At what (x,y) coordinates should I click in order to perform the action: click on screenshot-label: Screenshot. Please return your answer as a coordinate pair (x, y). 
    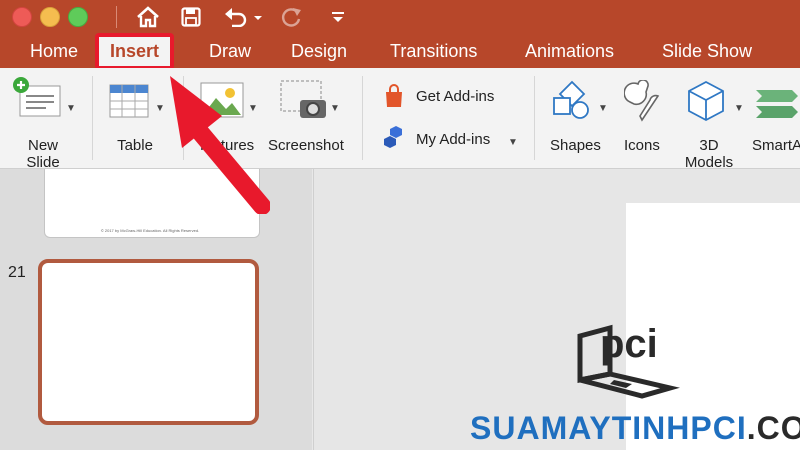
    Looking at the image, I should click on (306, 145).